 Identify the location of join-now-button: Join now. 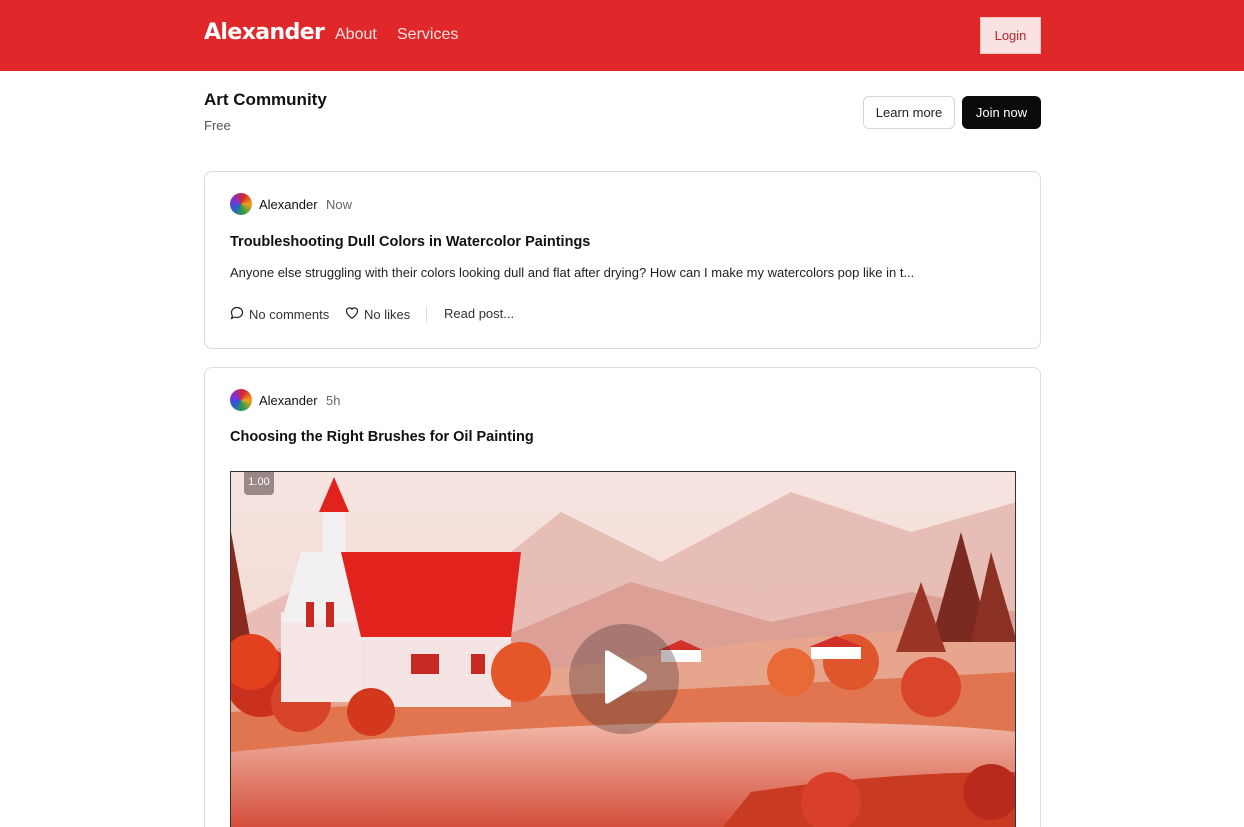
(1001, 112).